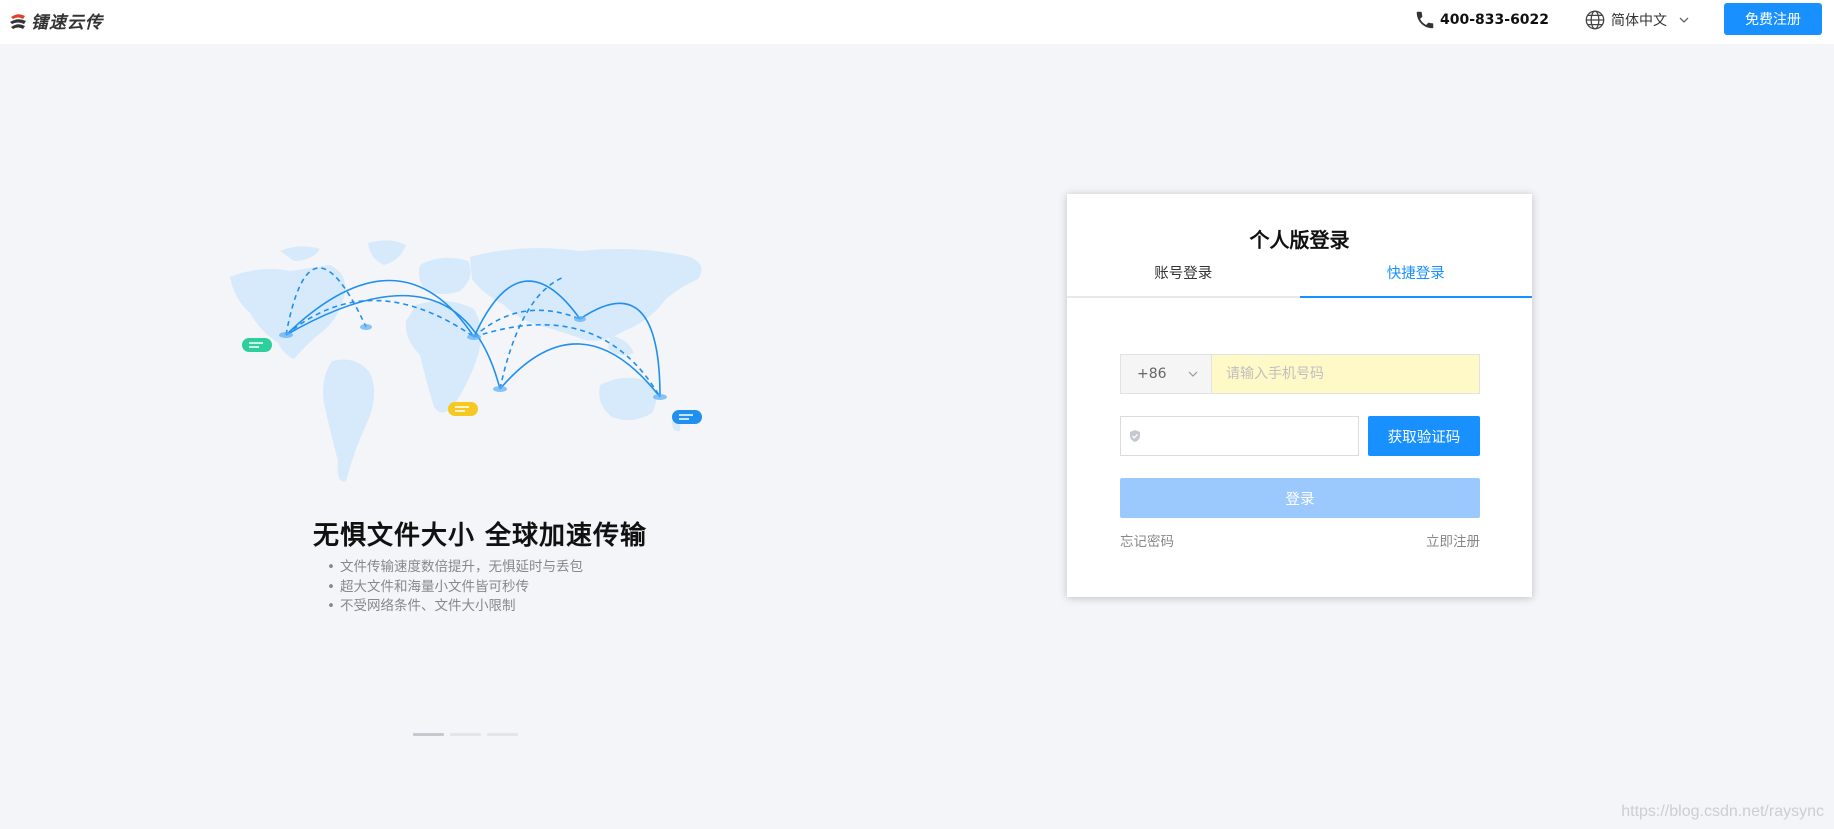 The width and height of the screenshot is (1834, 829). Describe the element at coordinates (1424, 436) in the screenshot. I see `get-code-button: 获取验证码` at that location.